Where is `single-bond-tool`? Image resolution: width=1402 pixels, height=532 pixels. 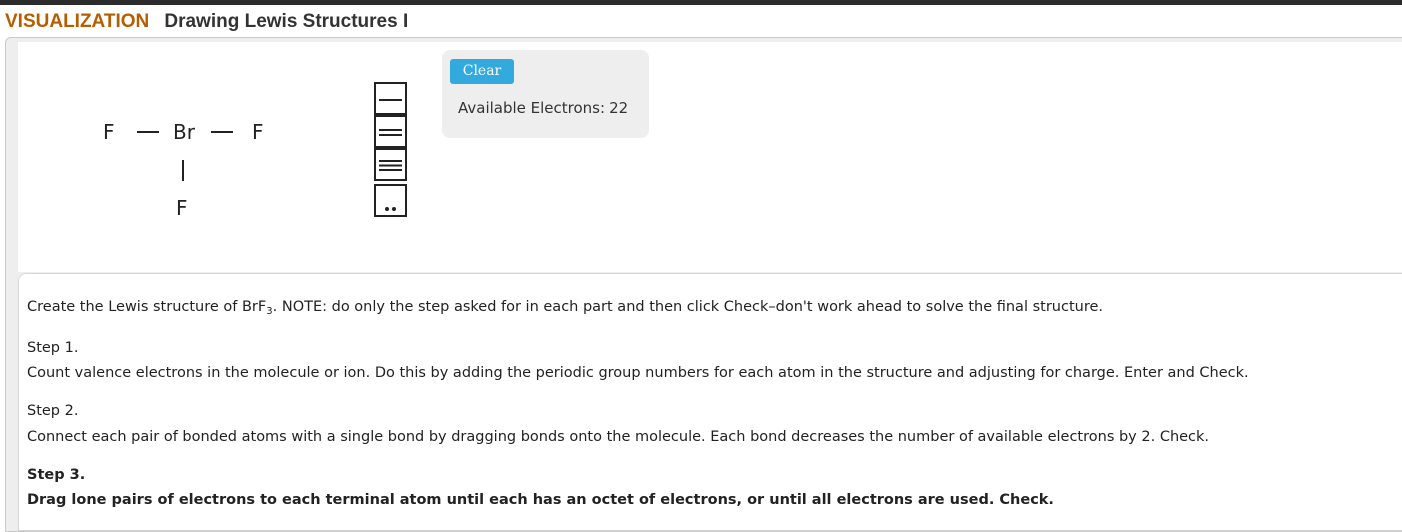
single-bond-tool is located at coordinates (390, 98).